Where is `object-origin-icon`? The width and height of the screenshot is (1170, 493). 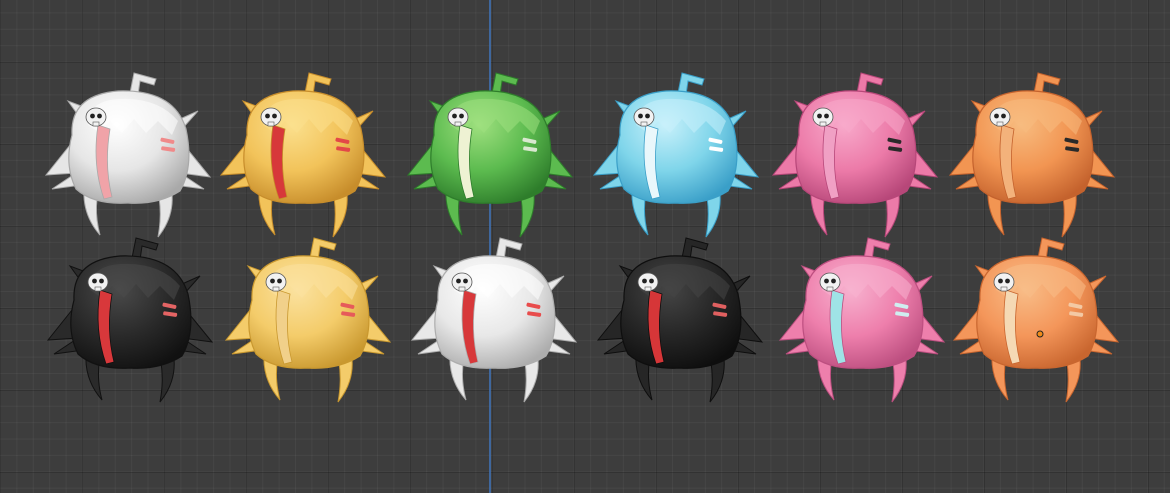 object-origin-icon is located at coordinates (1040, 334).